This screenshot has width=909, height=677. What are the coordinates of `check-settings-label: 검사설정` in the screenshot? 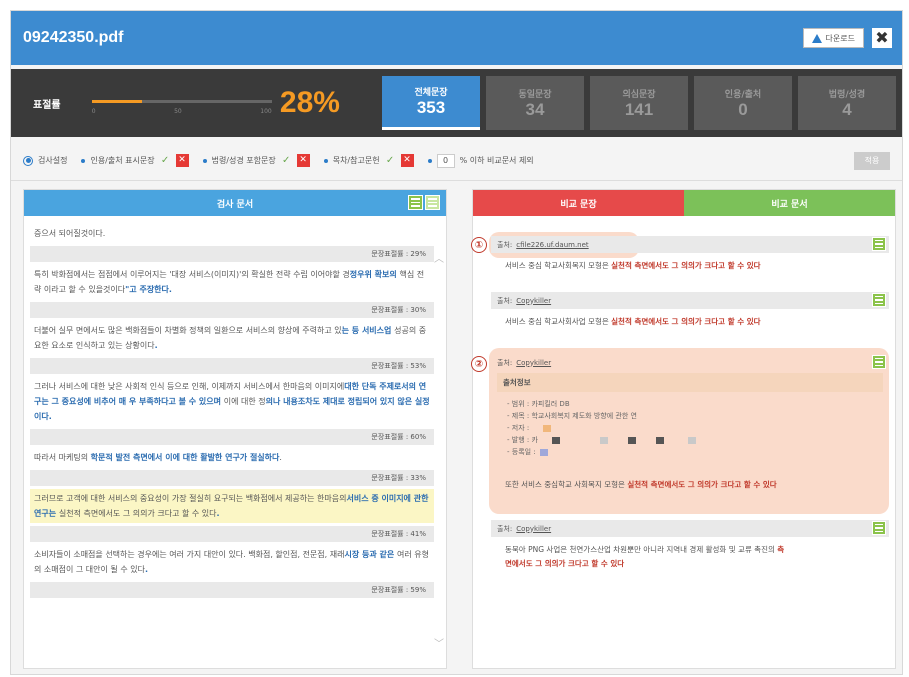 It's located at (53, 160).